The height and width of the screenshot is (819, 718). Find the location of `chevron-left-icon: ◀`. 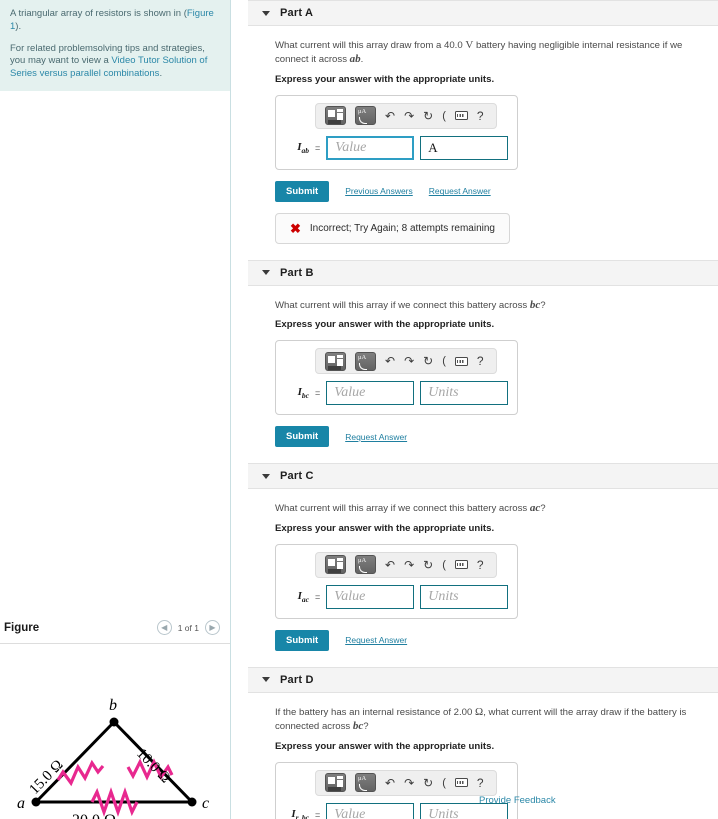

chevron-left-icon: ◀ is located at coordinates (164, 627).